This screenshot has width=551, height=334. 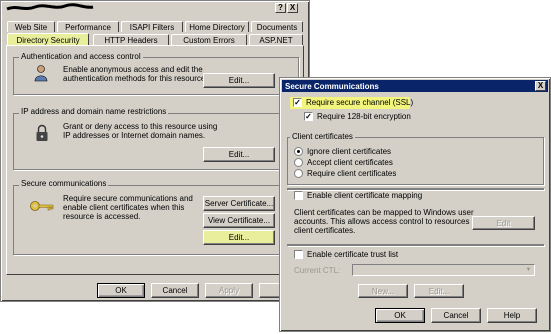 I want to click on auth-group-label: Authentication and access control, so click(x=81, y=56).